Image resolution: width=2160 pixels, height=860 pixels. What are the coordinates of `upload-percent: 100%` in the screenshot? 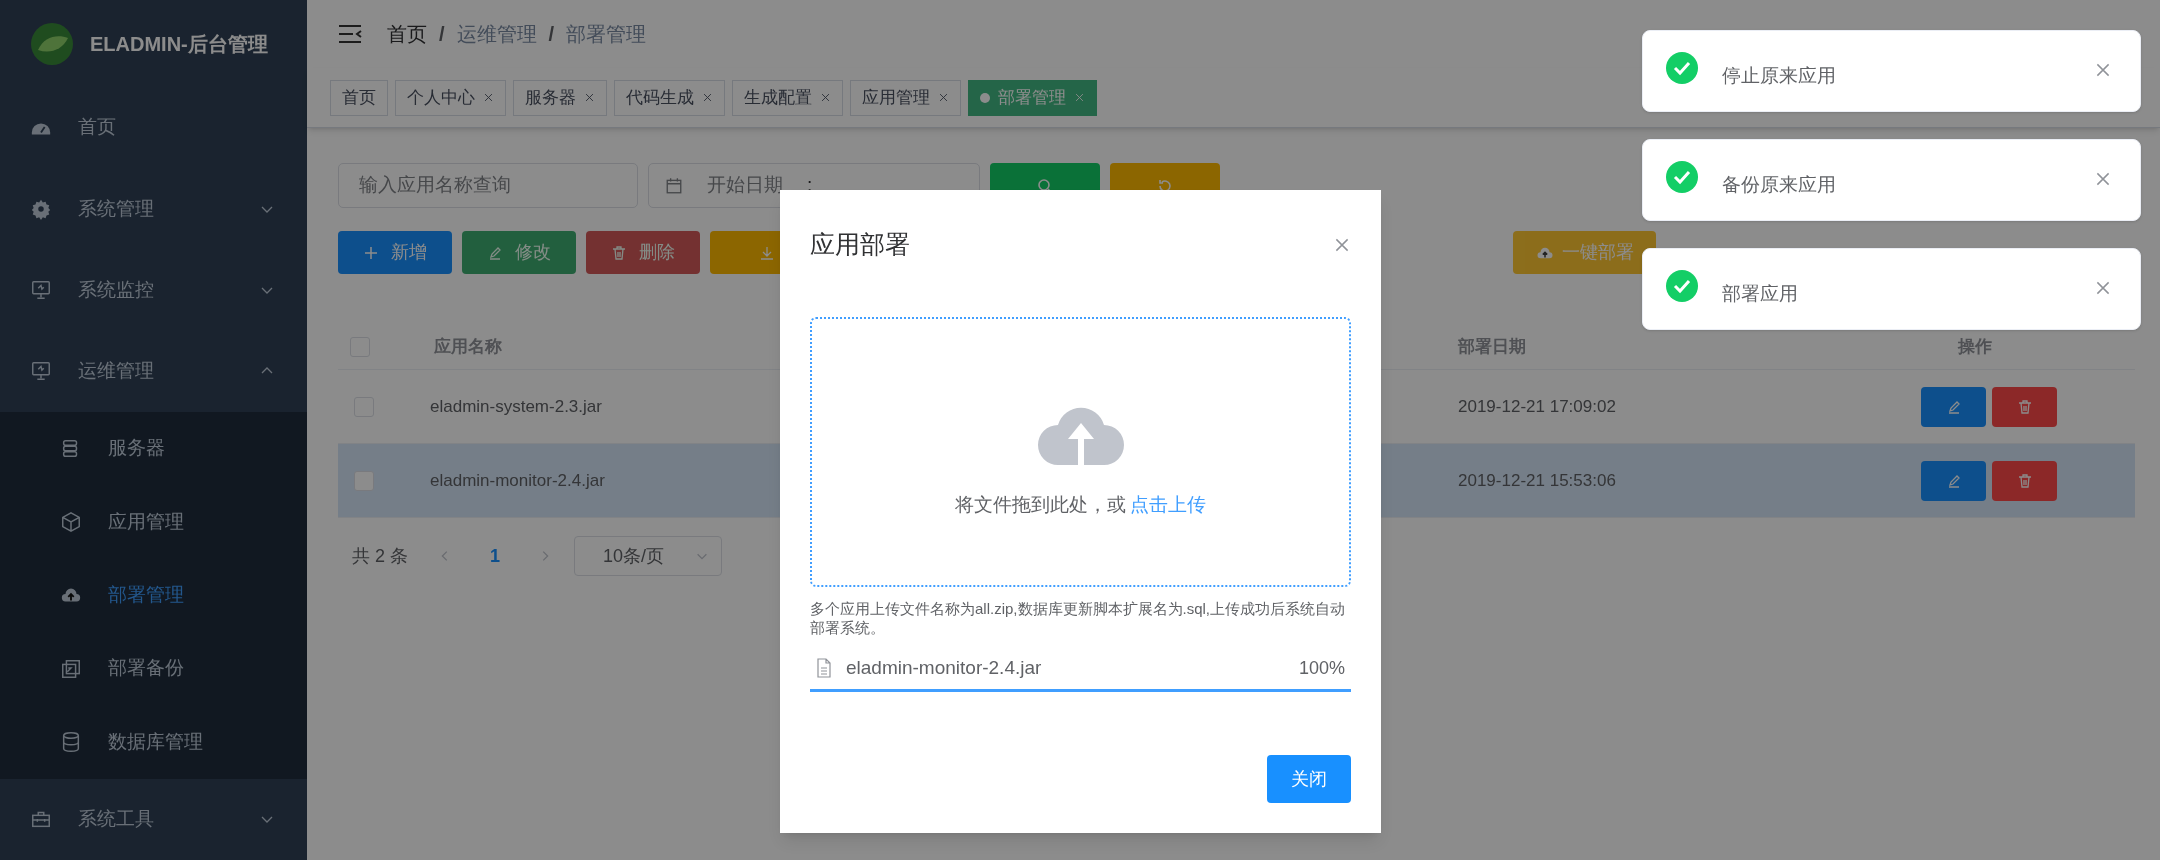 It's located at (1321, 668).